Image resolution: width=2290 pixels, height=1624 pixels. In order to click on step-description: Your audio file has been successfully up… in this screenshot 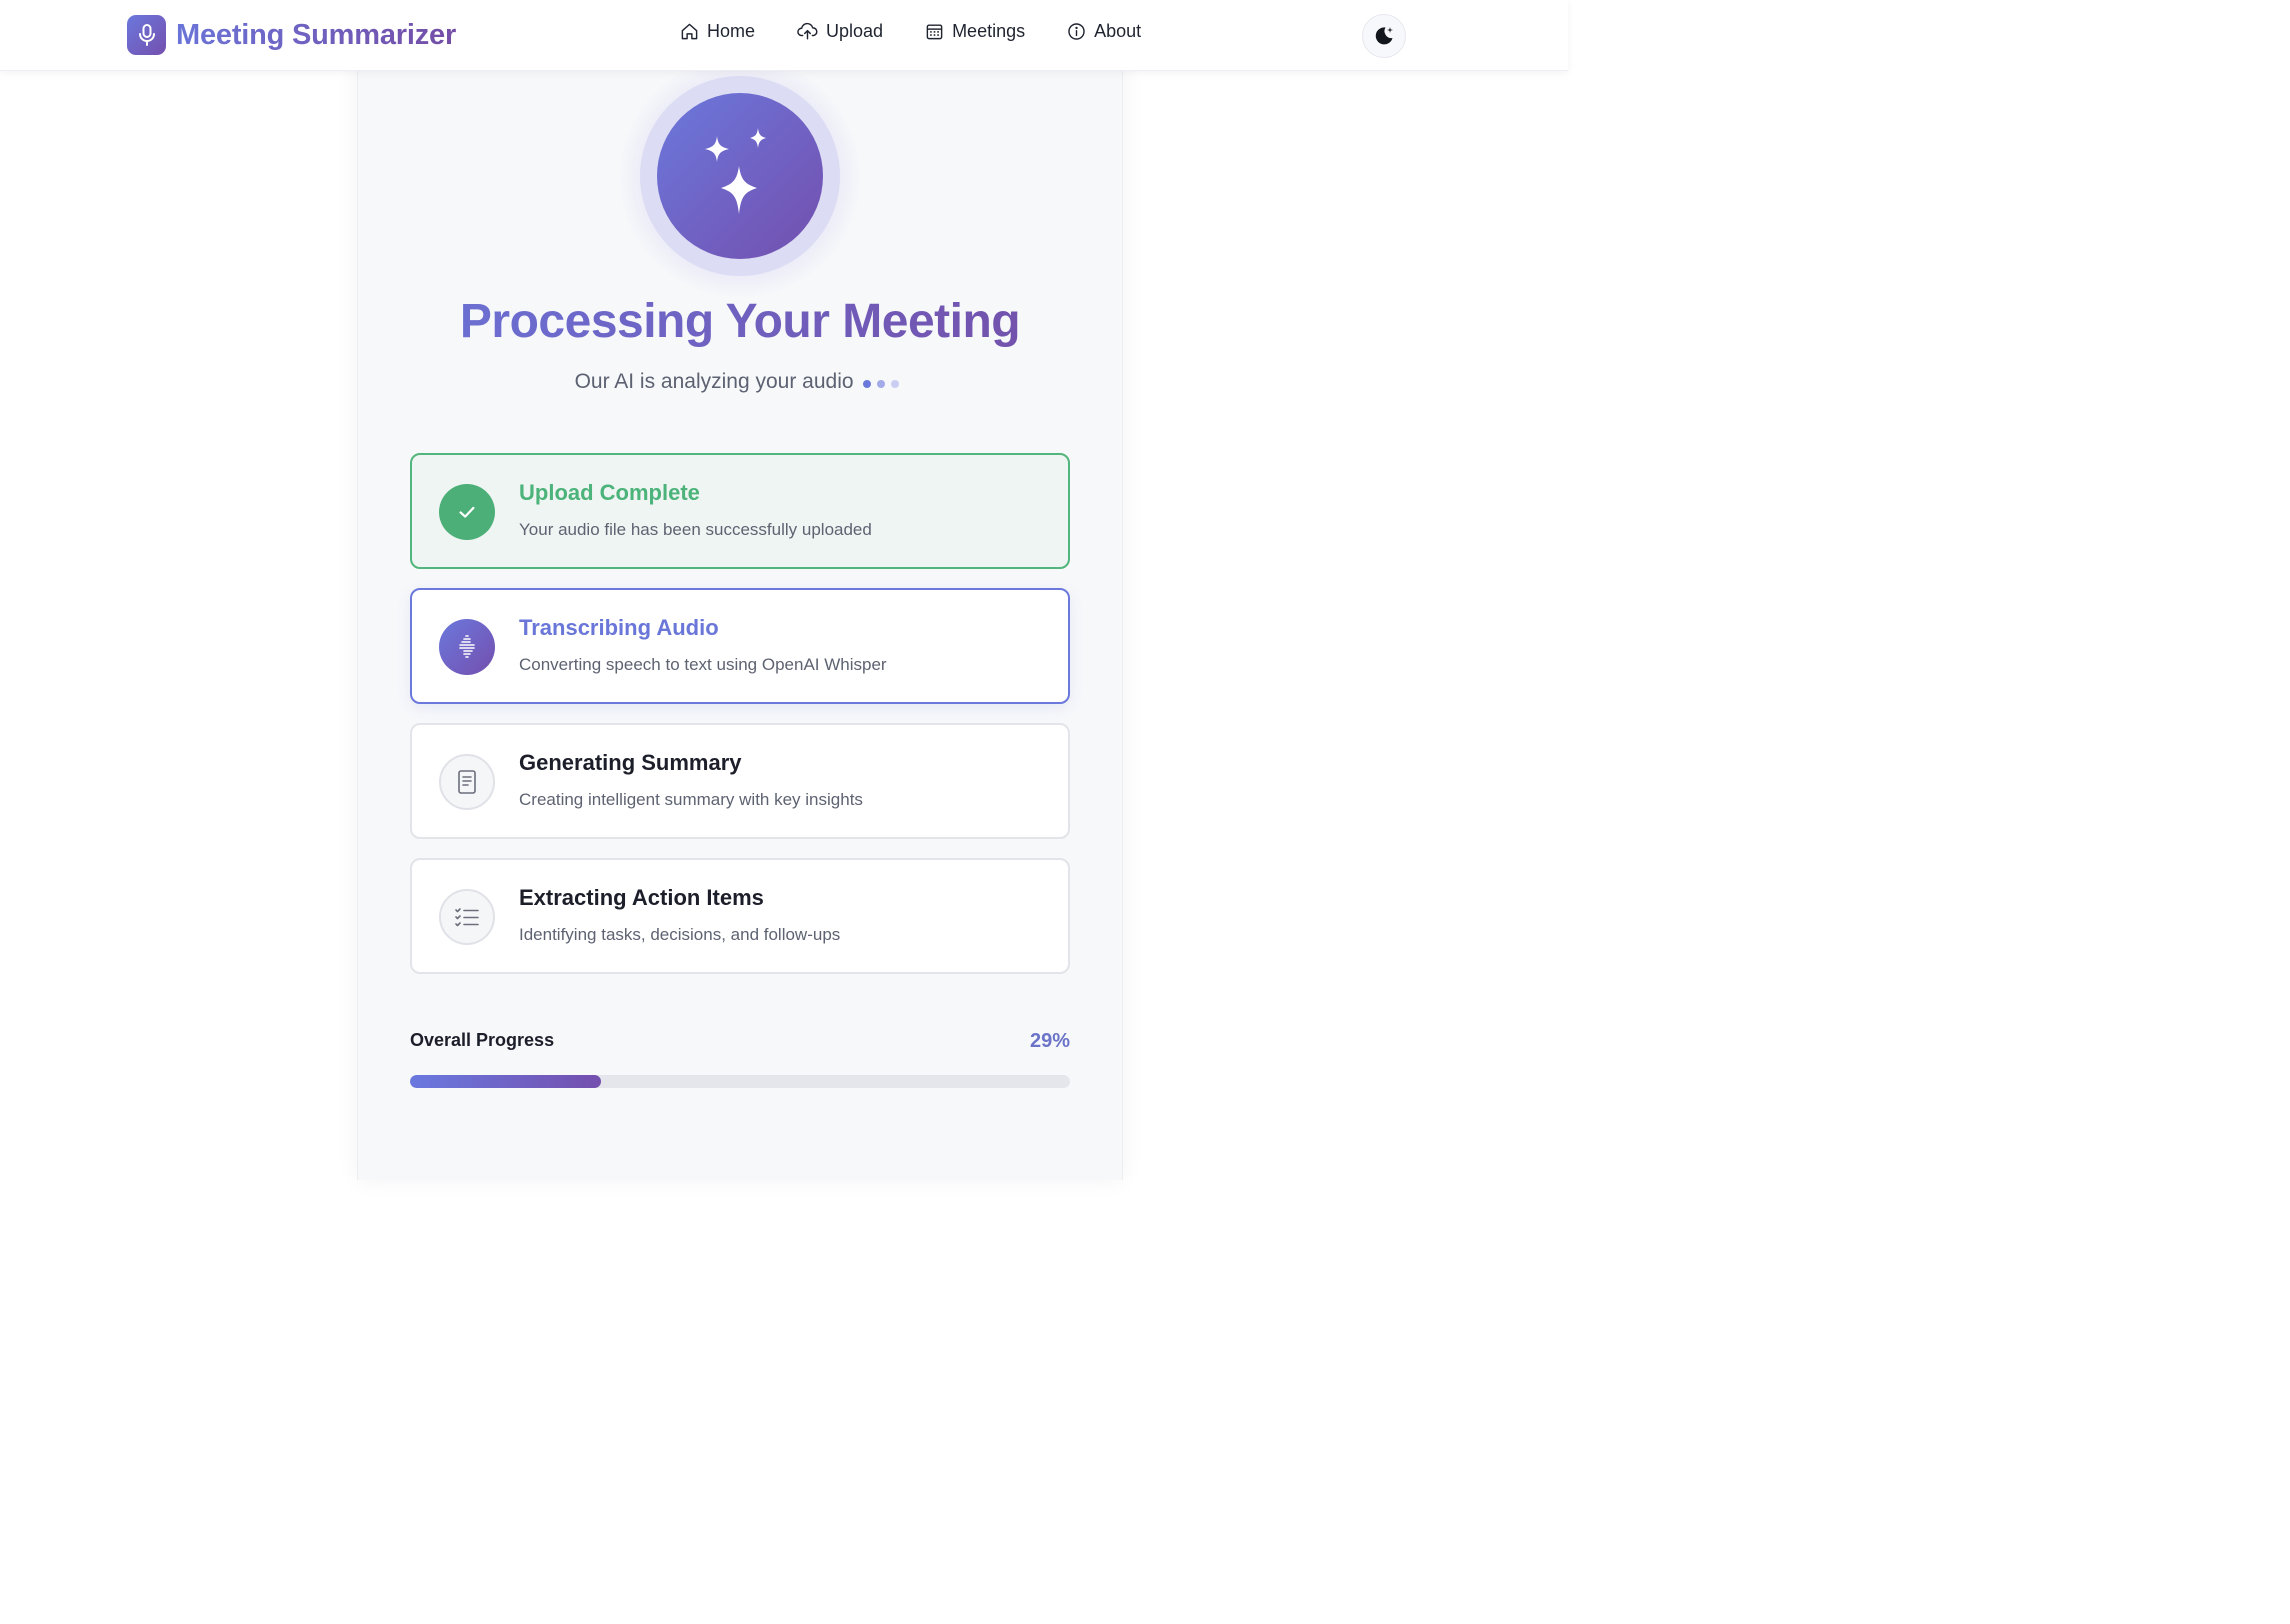, I will do `click(695, 529)`.